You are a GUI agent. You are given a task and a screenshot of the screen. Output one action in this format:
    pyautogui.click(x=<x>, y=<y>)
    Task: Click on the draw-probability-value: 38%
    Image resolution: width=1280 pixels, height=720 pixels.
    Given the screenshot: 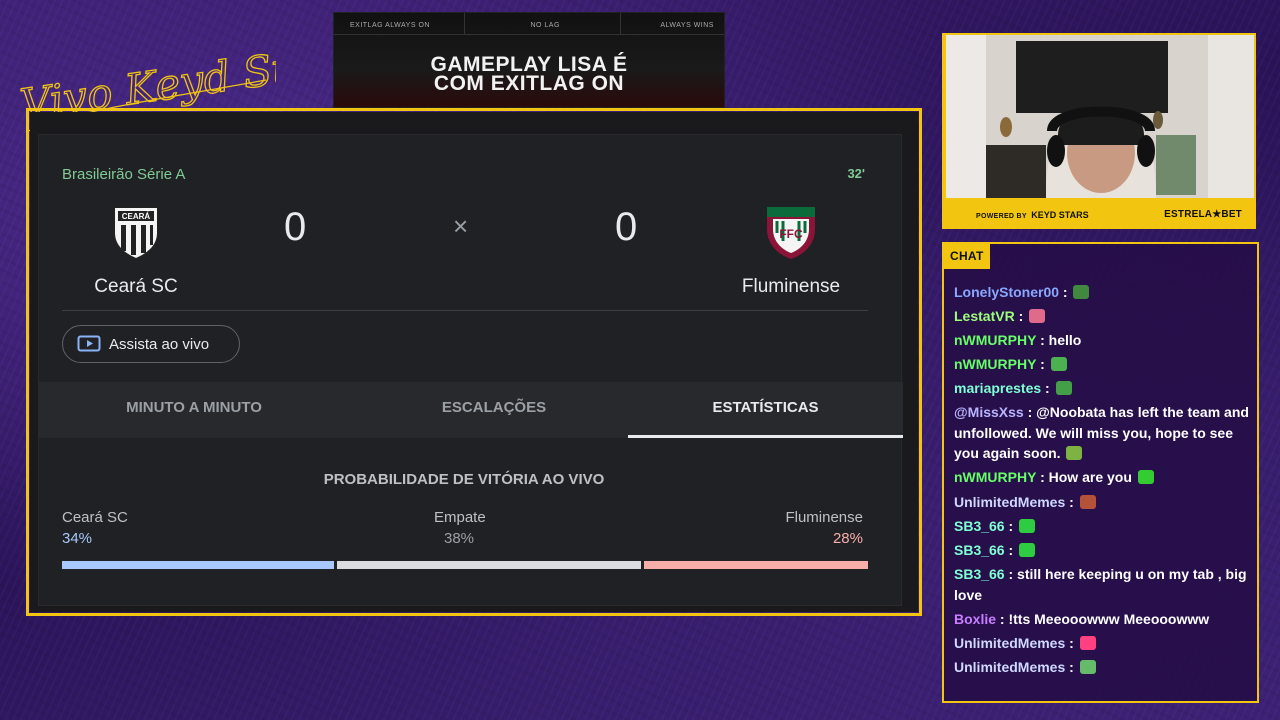 What is the action you would take?
    pyautogui.click(x=459, y=538)
    